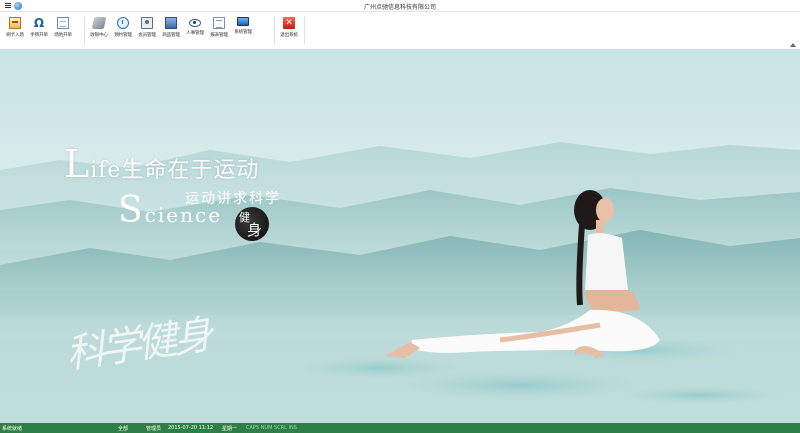  Describe the element at coordinates (195, 33) in the screenshot. I see `hr-management-label: 人事管理` at that location.